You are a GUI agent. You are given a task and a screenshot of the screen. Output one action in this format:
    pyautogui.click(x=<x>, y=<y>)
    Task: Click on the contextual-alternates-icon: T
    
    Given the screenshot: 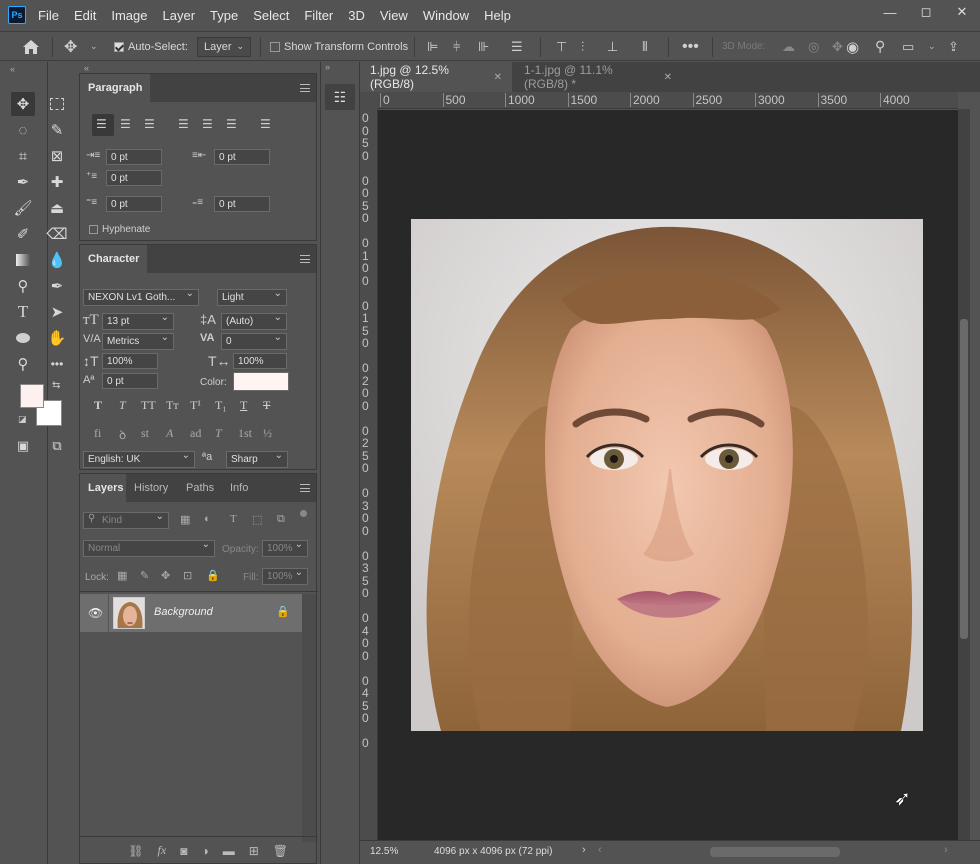 What is the action you would take?
    pyautogui.click(x=218, y=433)
    